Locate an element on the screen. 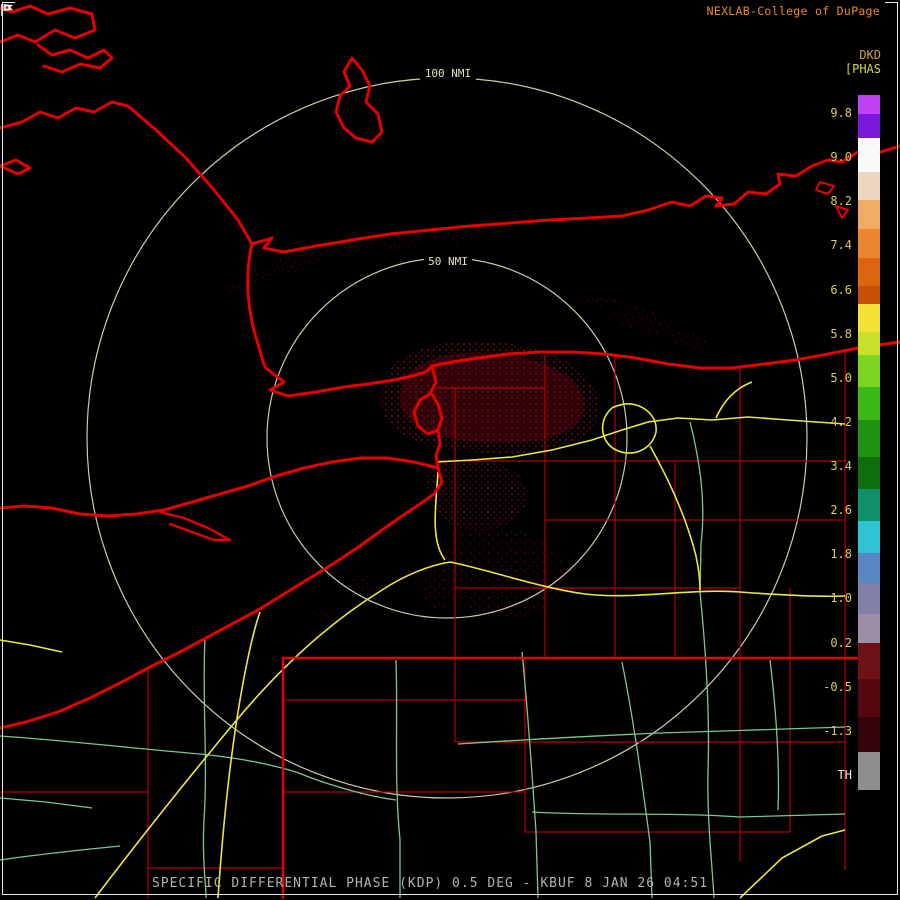 This screenshot has height=900, width=900. frame-border-right is located at coordinates (897, 448).